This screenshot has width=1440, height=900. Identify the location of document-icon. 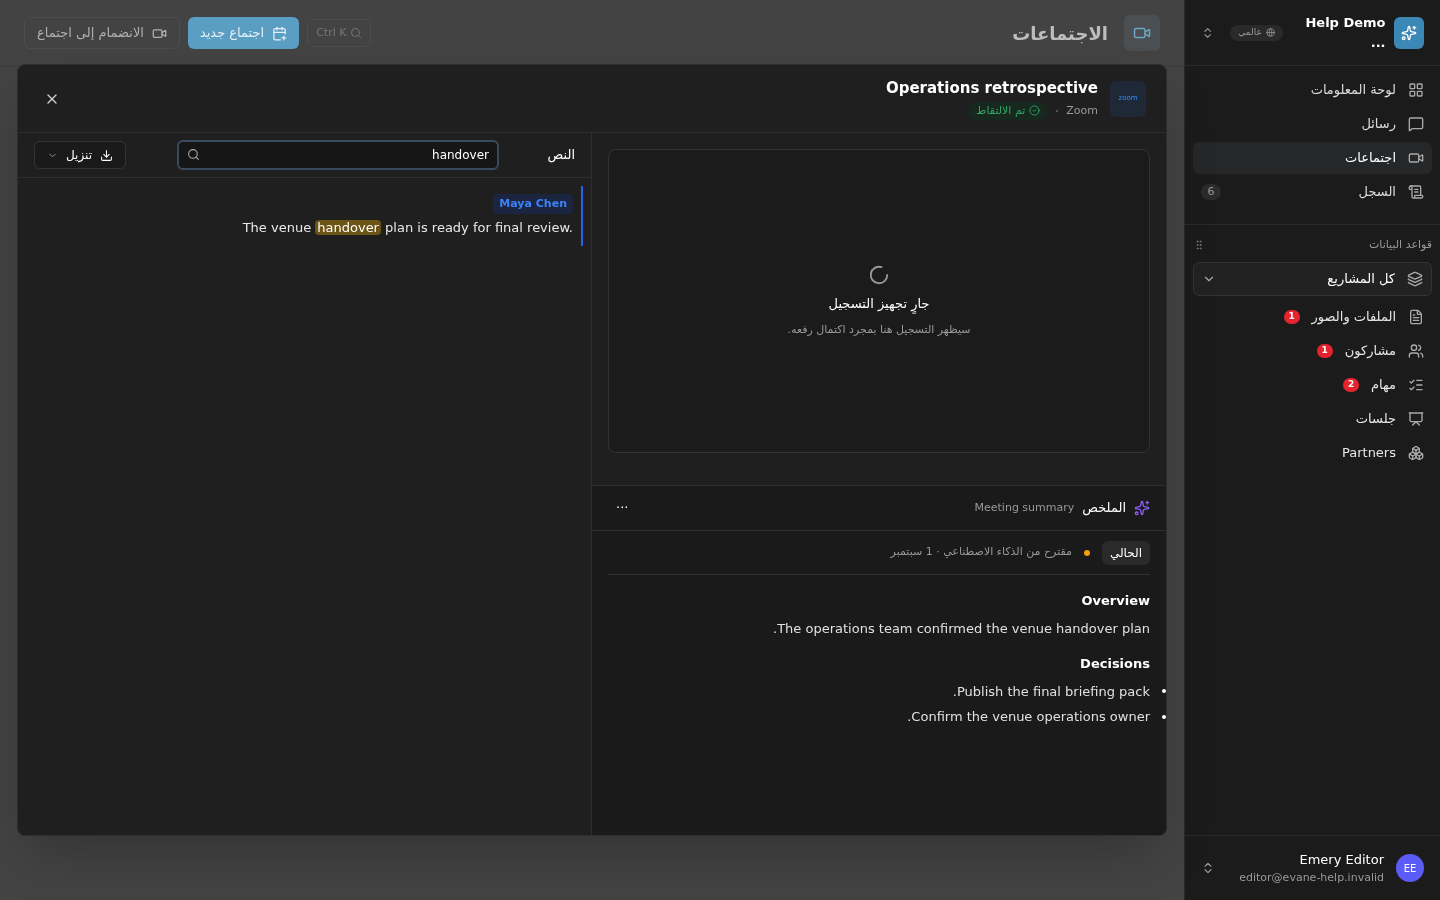
(1416, 316).